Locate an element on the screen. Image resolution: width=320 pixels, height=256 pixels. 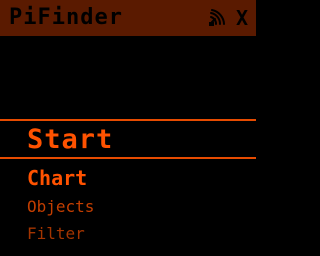
status-icons: X is located at coordinates (228, 18).